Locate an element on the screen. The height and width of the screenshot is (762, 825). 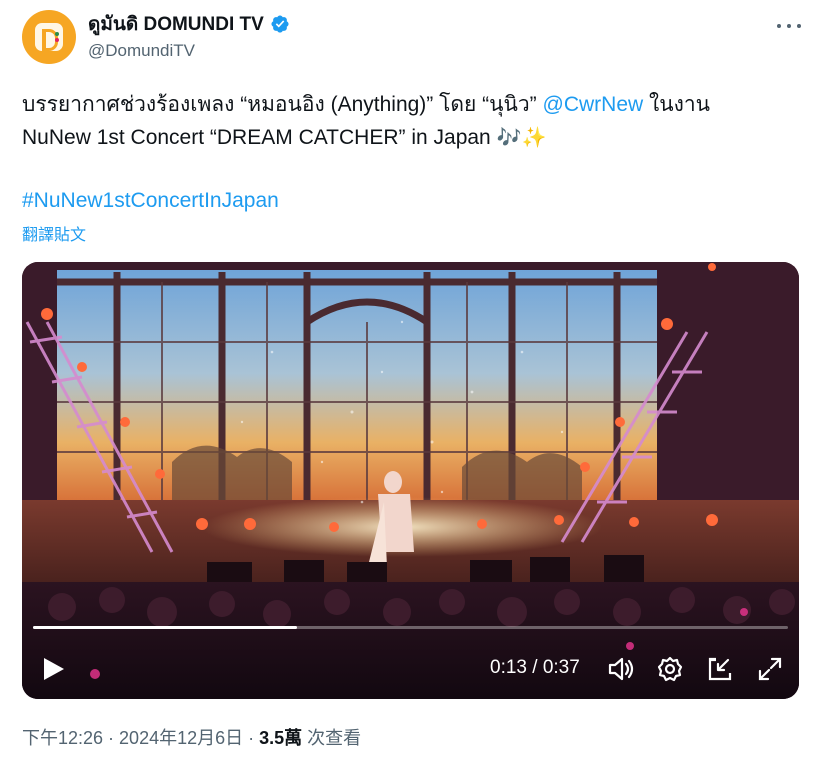
sparkles-icon: ✨ is located at coordinates (534, 138).